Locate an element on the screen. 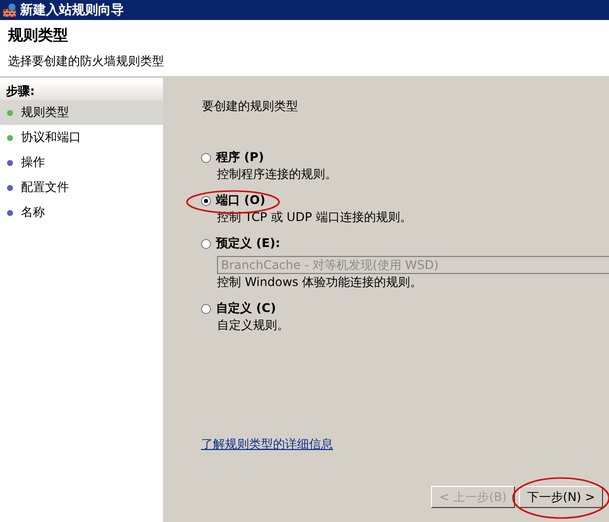  step-item: 协议和端口 is located at coordinates (81, 137).